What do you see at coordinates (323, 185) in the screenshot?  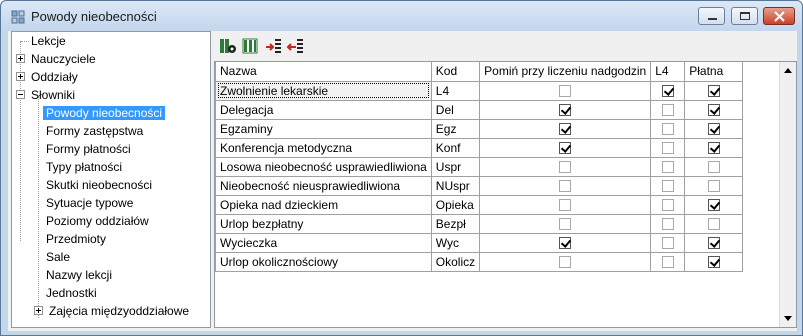 I see `cell-nazwa: Nieobecność nieusprawiedliwiona` at bounding box center [323, 185].